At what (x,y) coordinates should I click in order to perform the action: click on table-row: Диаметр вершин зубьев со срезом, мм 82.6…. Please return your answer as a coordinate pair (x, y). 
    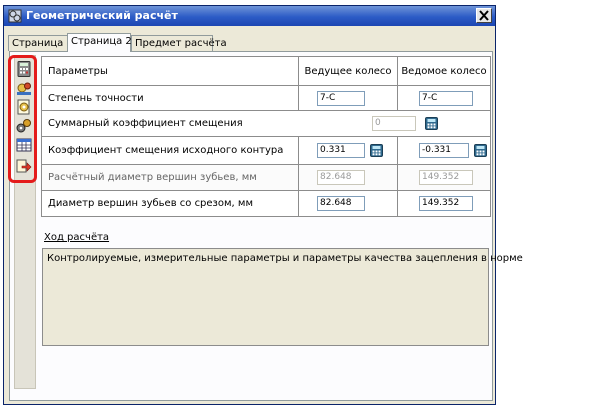
    Looking at the image, I should click on (266, 203).